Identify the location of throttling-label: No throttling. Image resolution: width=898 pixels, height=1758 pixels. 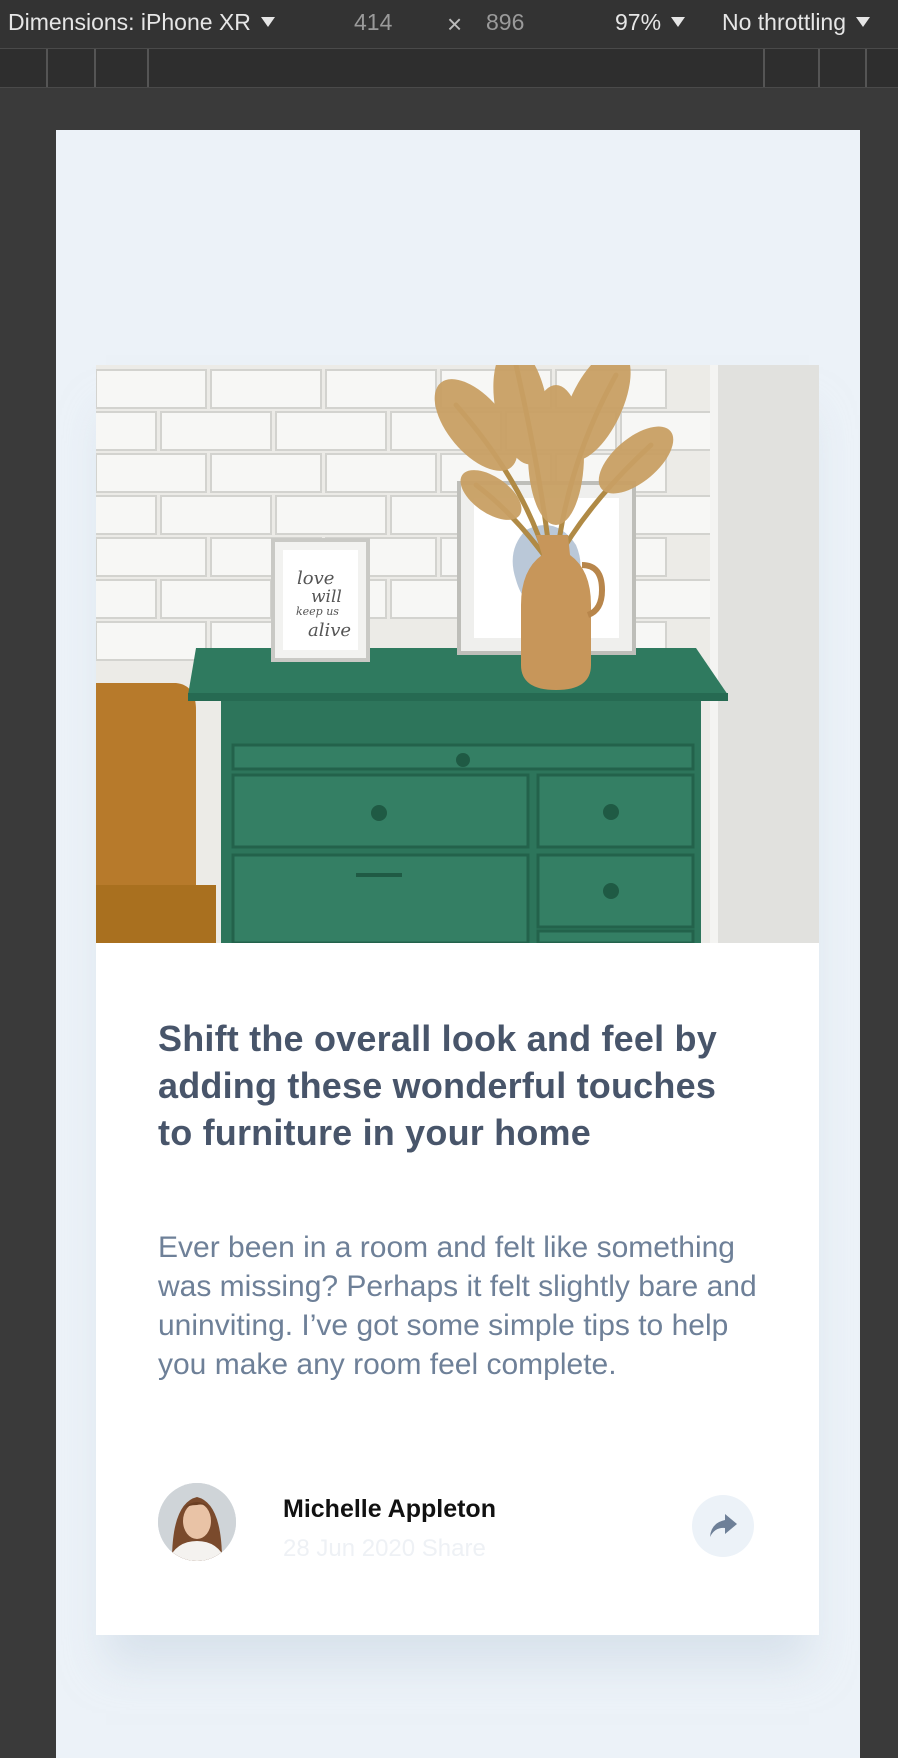
(784, 22).